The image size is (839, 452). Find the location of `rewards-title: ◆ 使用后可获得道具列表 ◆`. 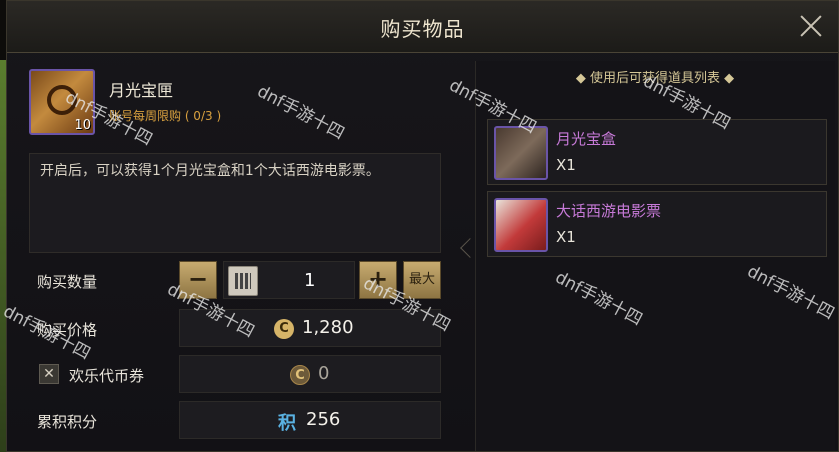

rewards-title: ◆ 使用后可获得道具列表 ◆ is located at coordinates (655, 78).